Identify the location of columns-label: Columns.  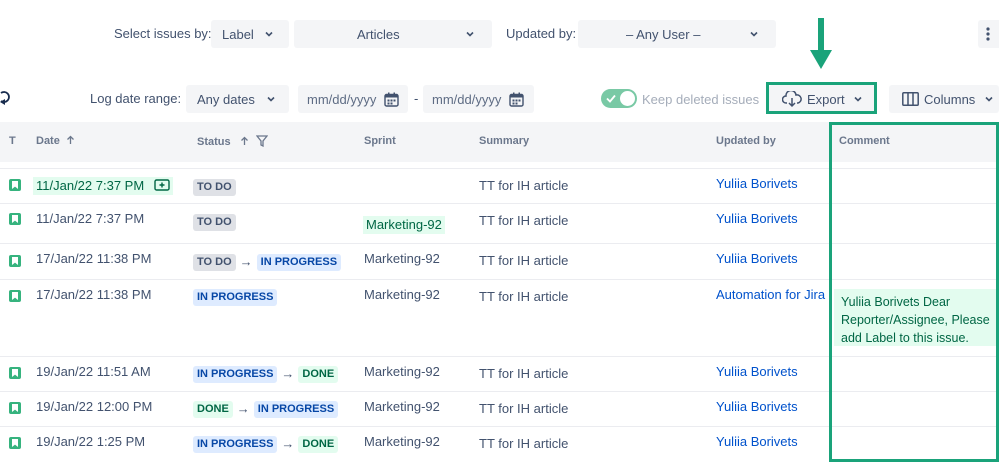
(950, 99).